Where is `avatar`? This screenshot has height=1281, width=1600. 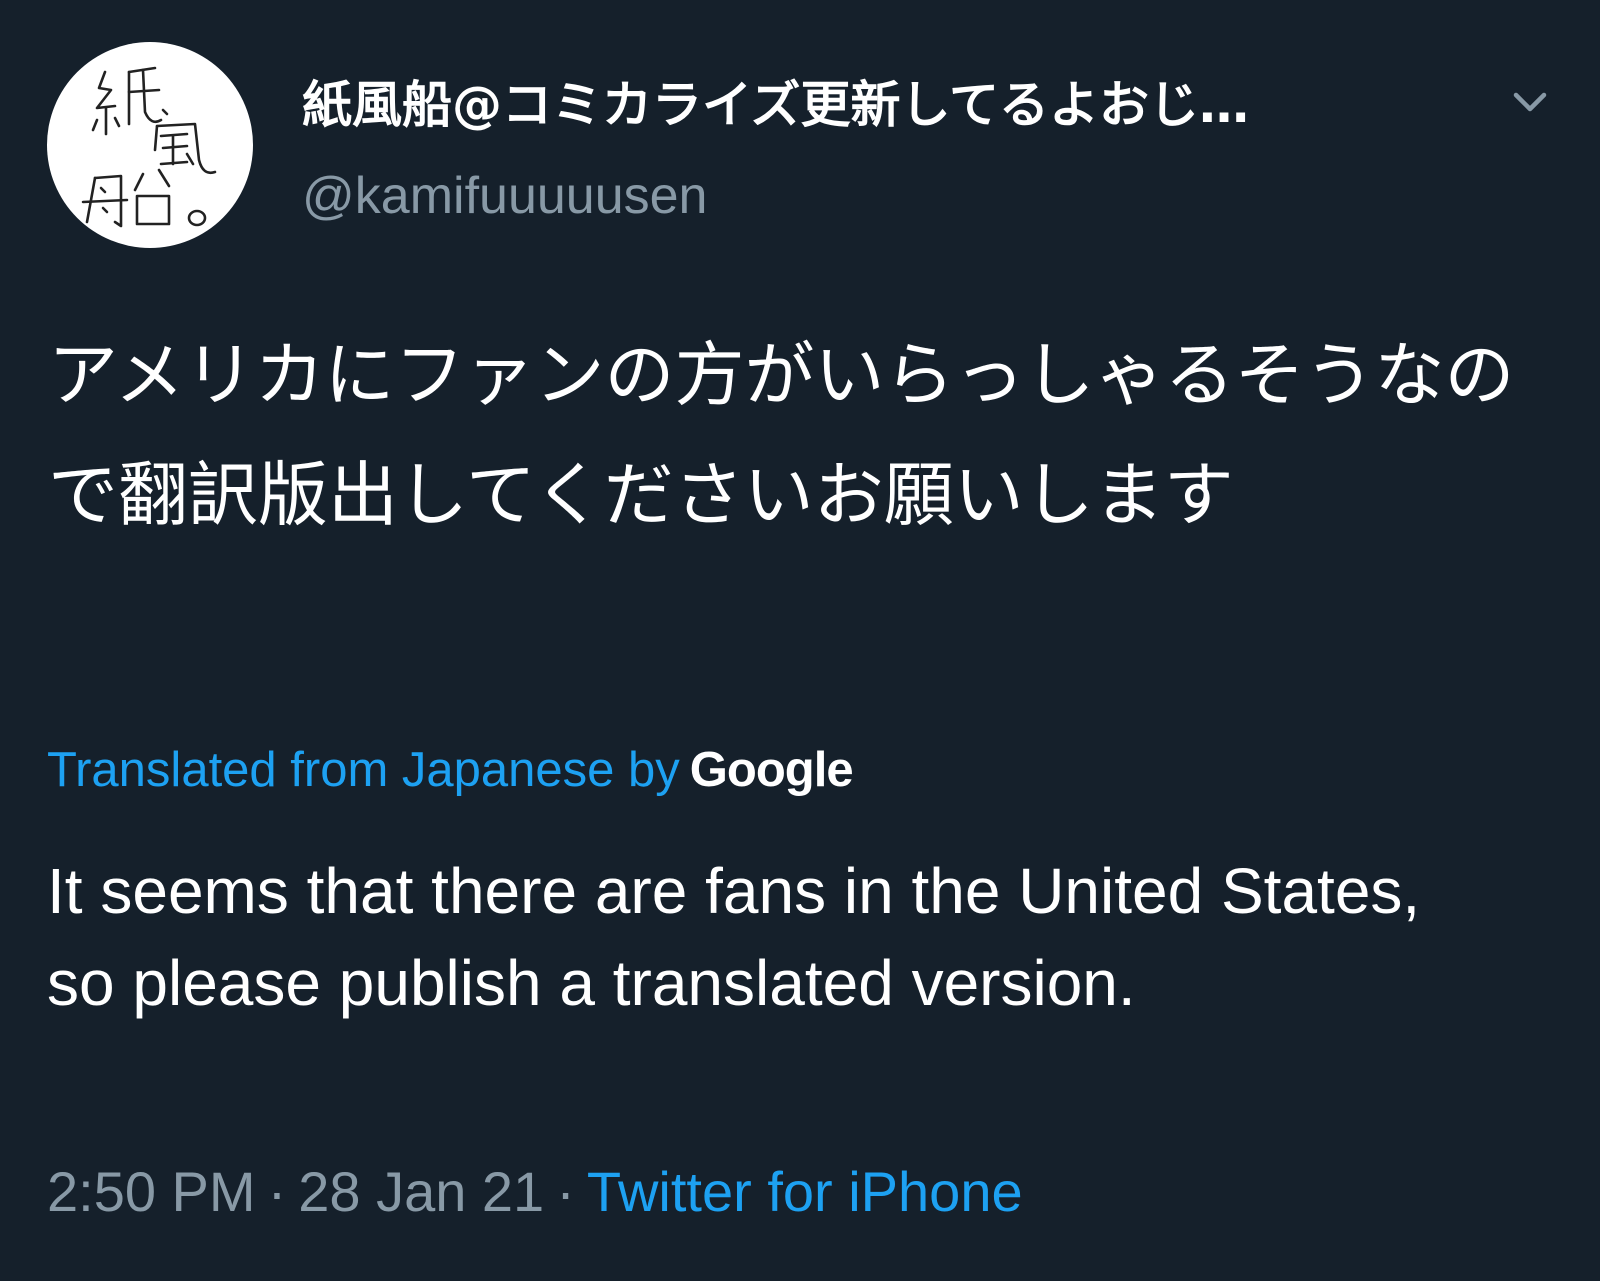 avatar is located at coordinates (150, 145).